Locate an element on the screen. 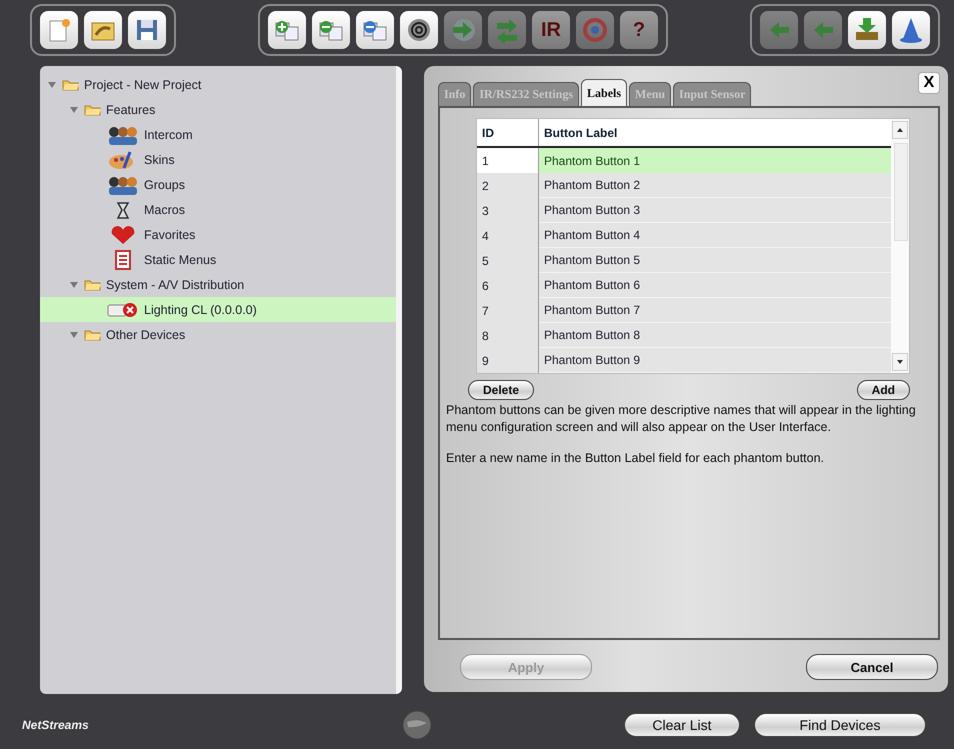 The image size is (954, 749). table-cell: 3 is located at coordinates (508, 210).